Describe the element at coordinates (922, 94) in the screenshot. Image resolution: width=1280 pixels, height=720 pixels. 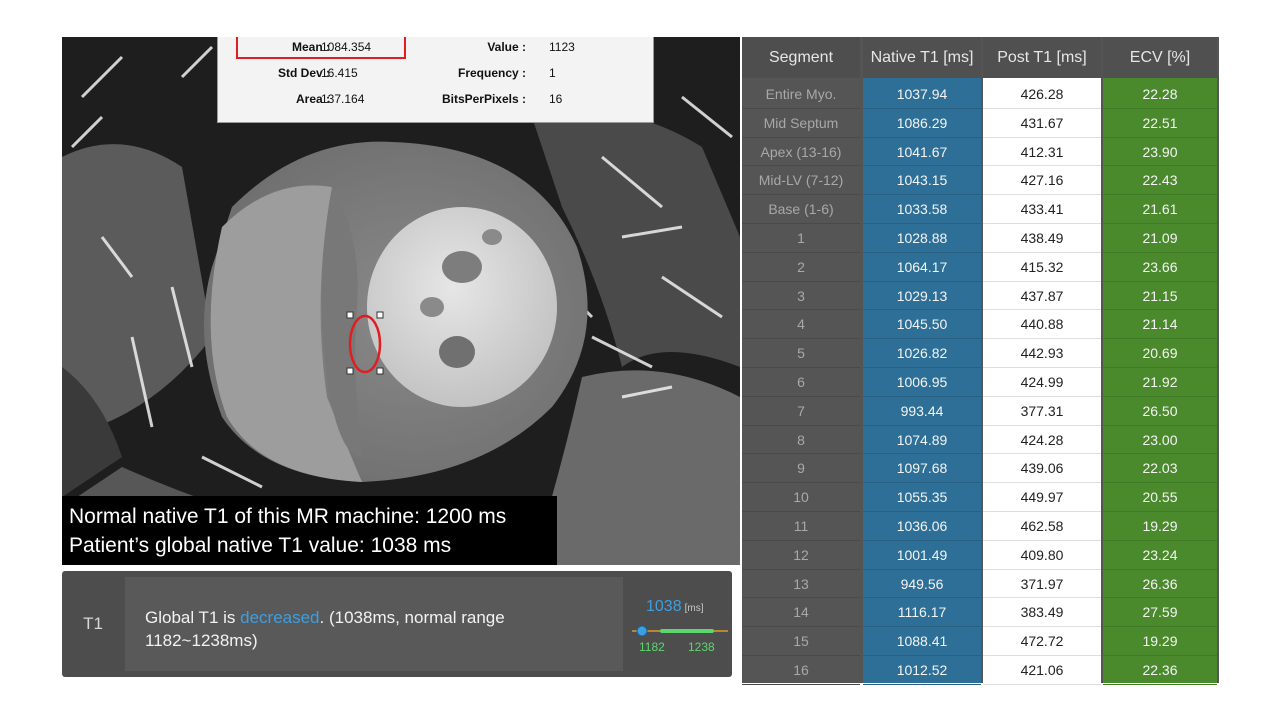
I see `table-cell-native: 1037.94` at that location.